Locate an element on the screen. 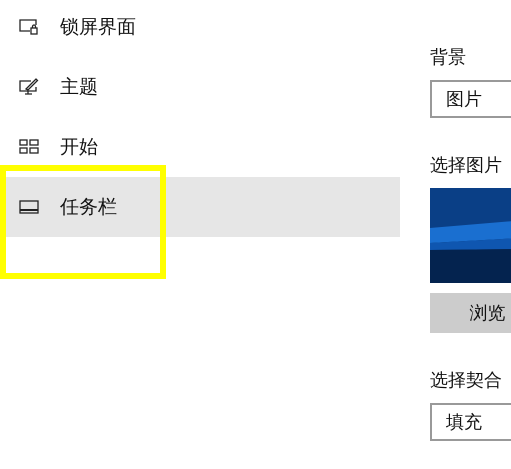  taskbar-icon is located at coordinates (29, 207).